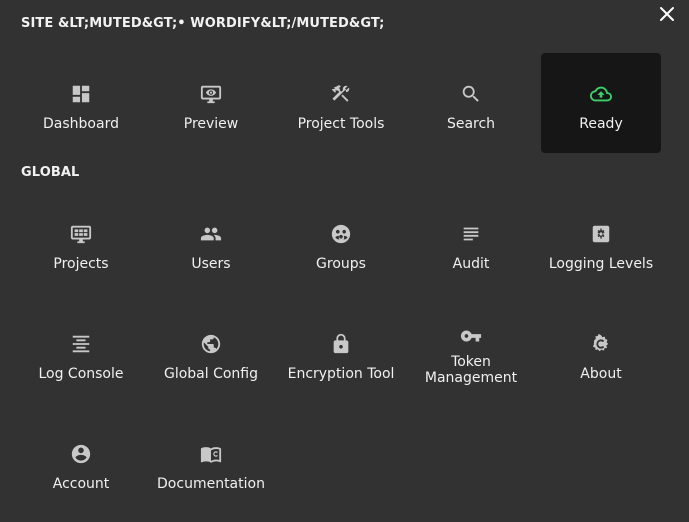 This screenshot has width=689, height=522. What do you see at coordinates (601, 344) in the screenshot?
I see `crafter-logo-icon` at bounding box center [601, 344].